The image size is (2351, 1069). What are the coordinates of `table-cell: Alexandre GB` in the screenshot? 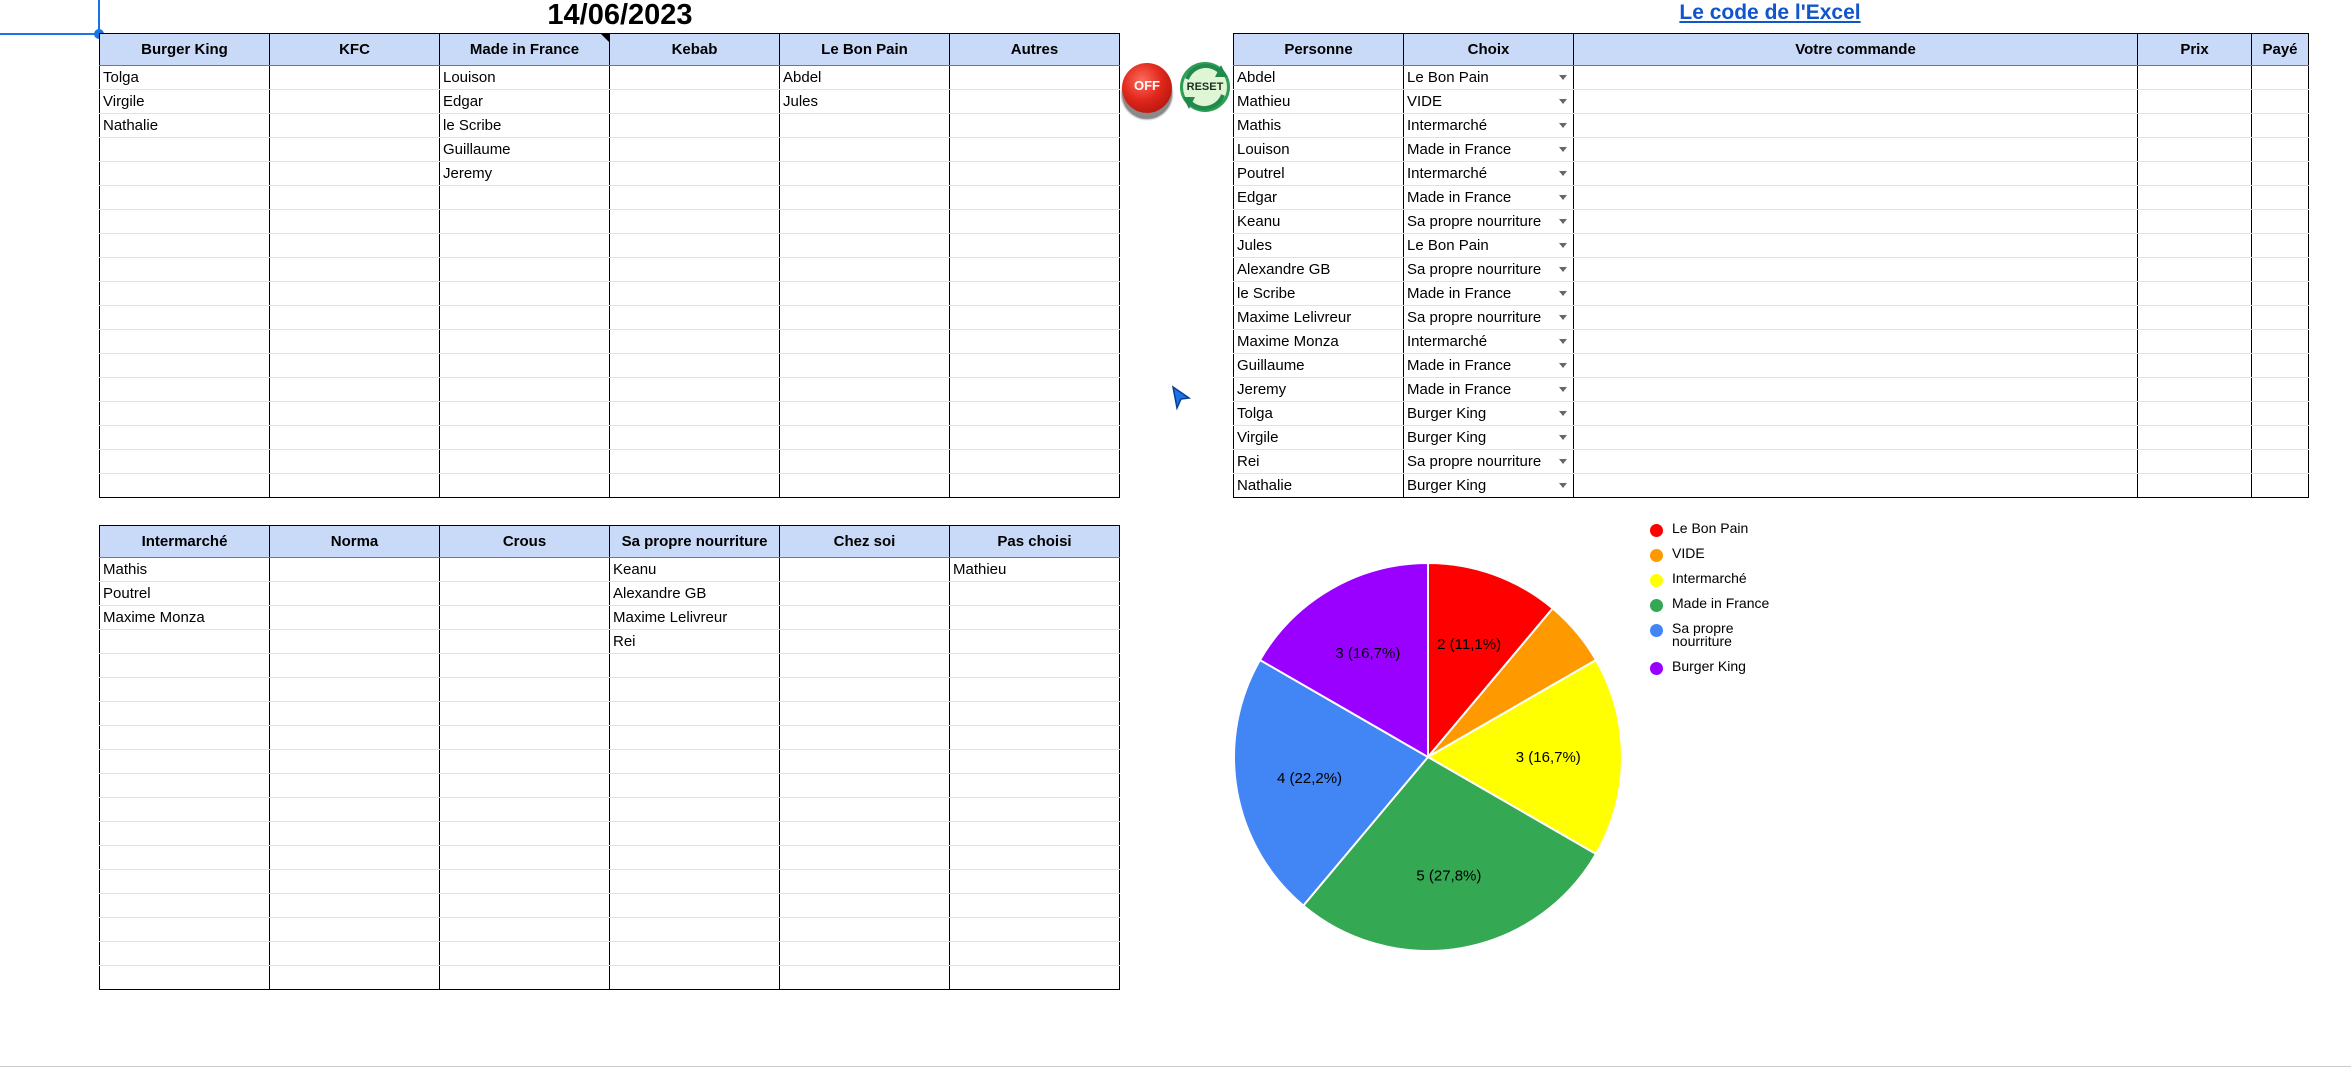 It's located at (1318, 269).